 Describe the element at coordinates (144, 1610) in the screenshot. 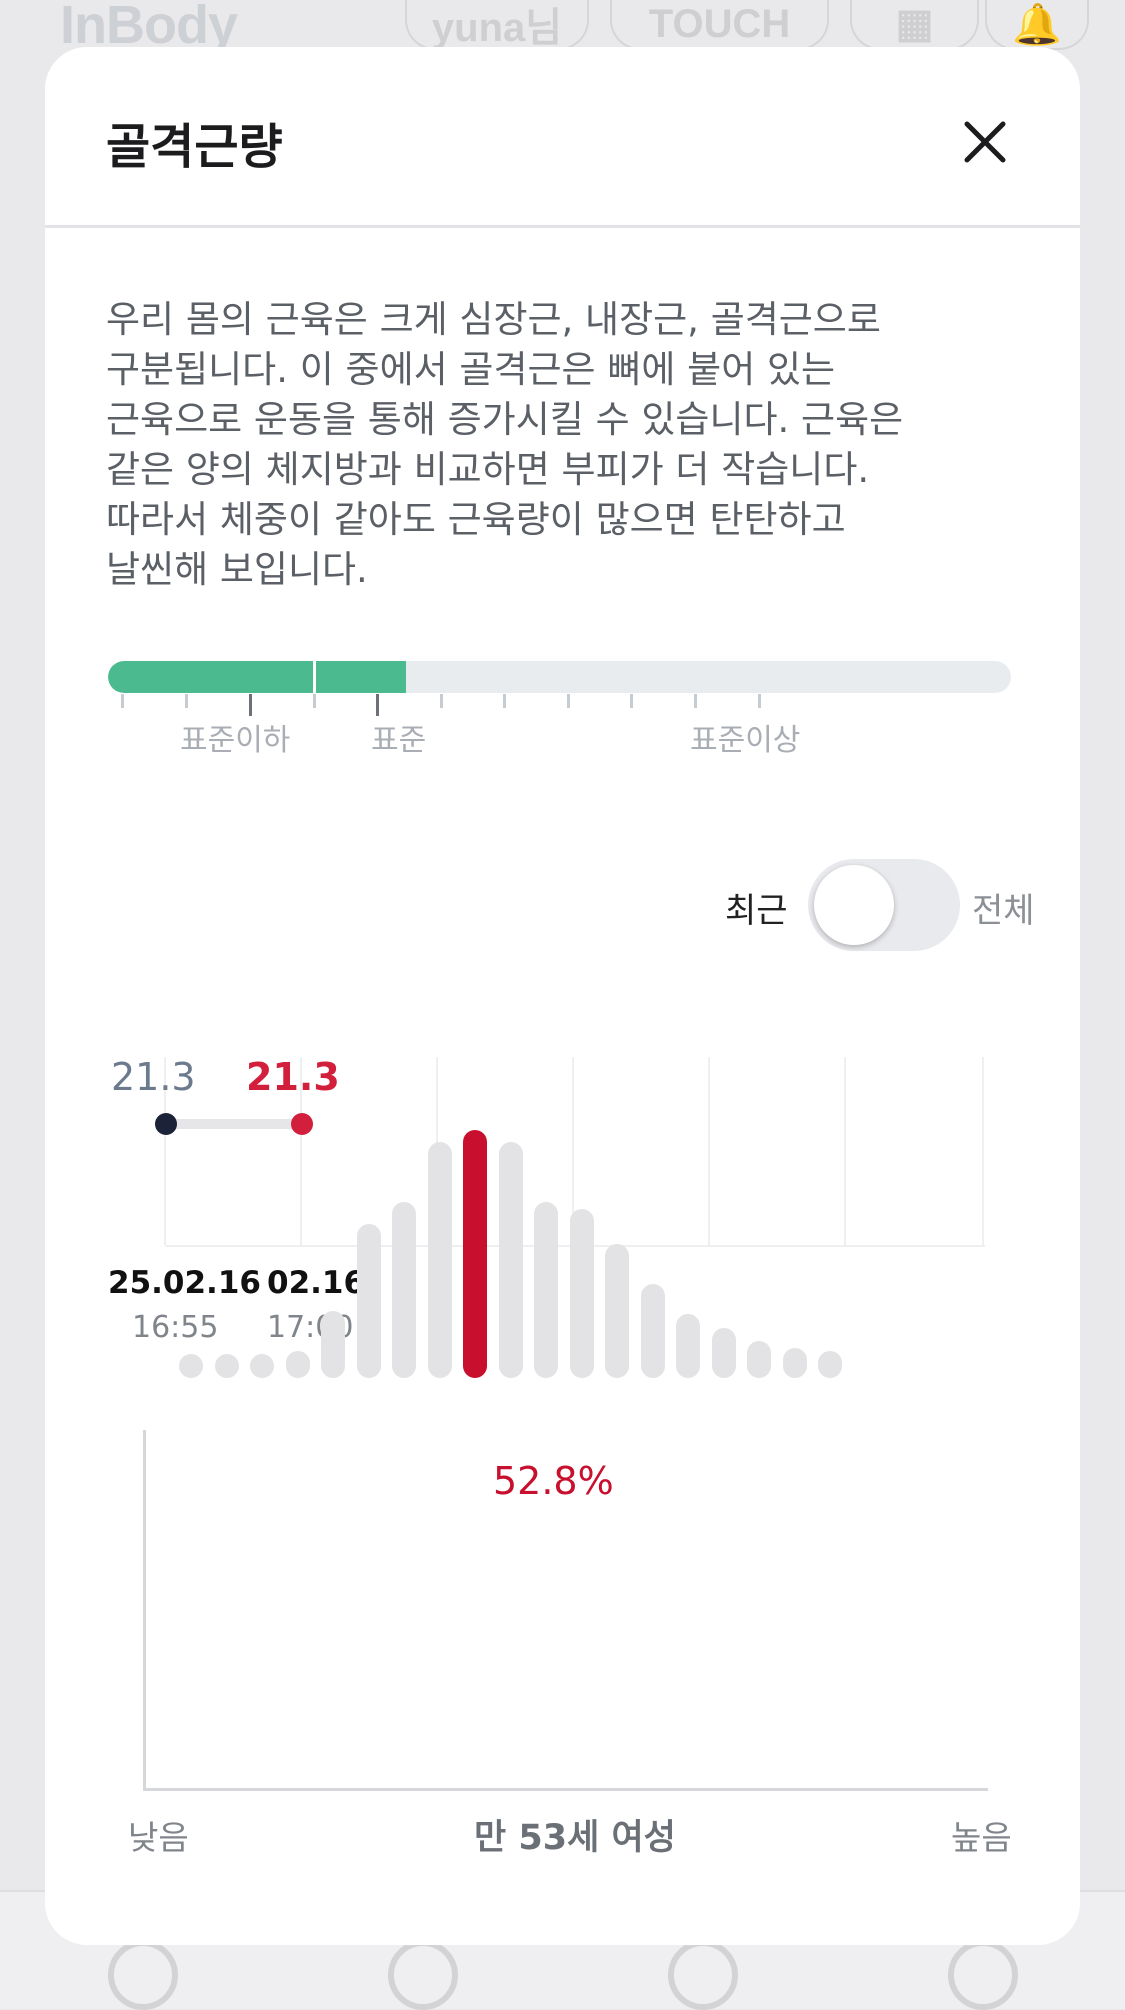

I see `distribution-y-axis` at that location.